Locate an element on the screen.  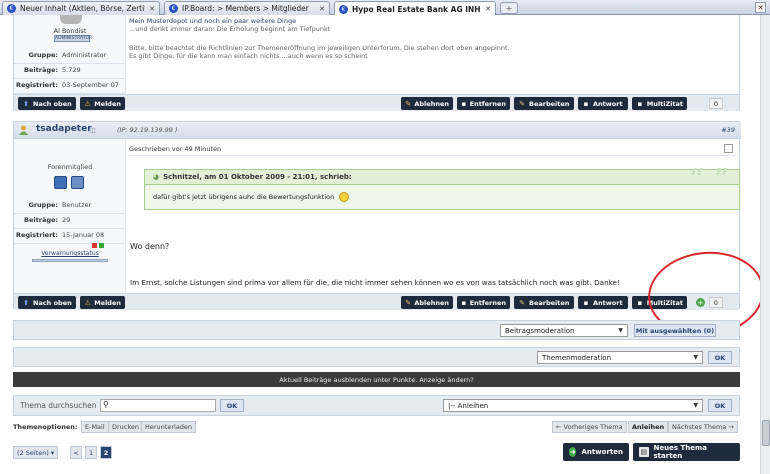
search-bar: Thema durchsuchen ⚲ OK |-- Anleihen ▼ OK is located at coordinates (376, 405).